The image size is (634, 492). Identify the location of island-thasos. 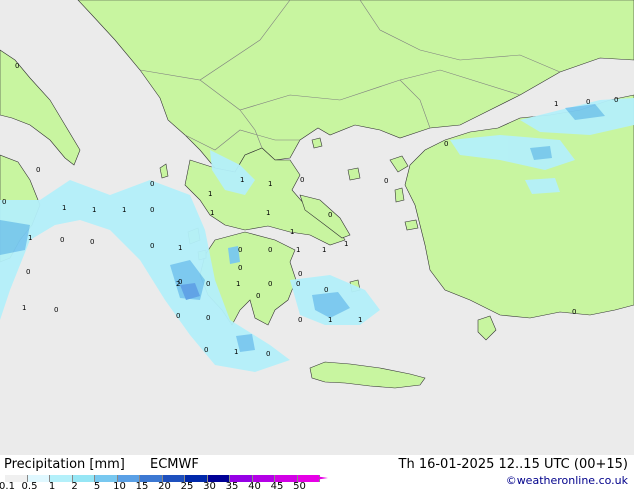
(317, 143).